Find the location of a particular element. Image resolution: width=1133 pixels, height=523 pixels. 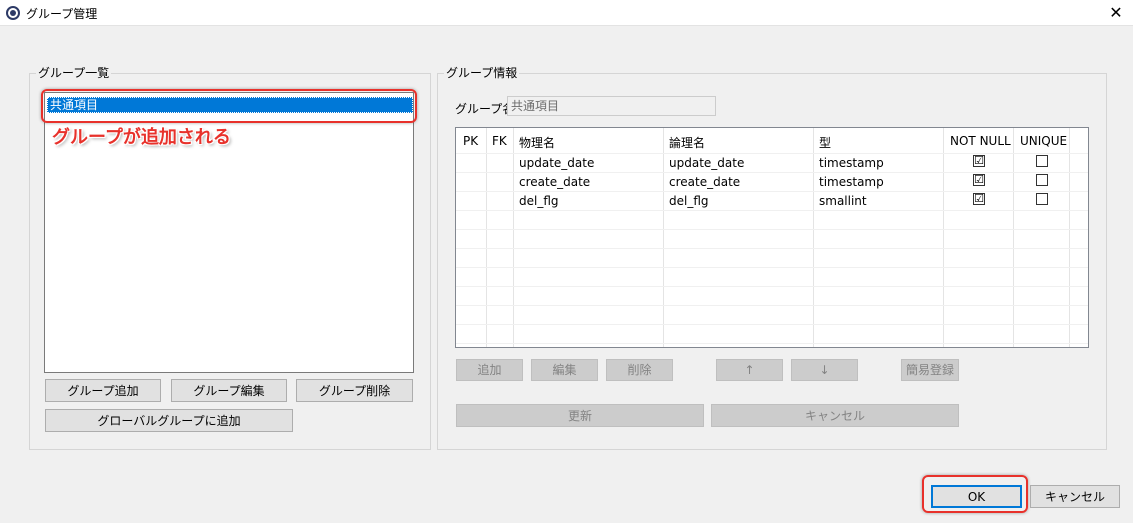

add-group-button: グループ追加 is located at coordinates (103, 390).